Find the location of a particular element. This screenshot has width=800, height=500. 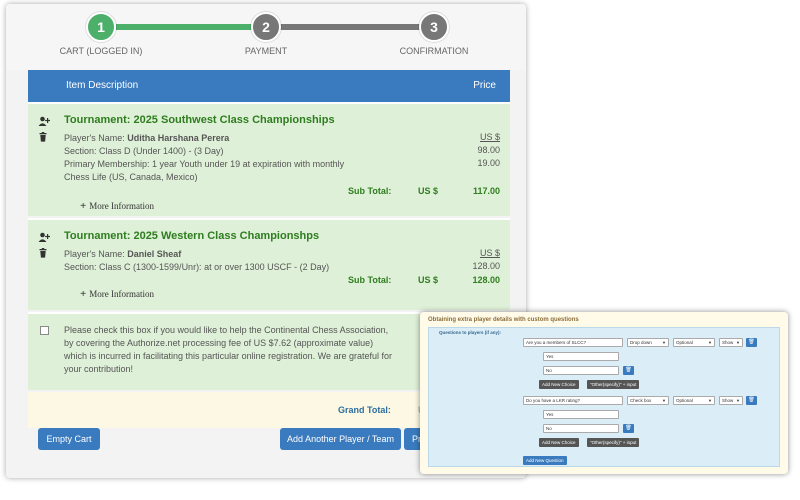

question-1-delete-button: 🗑 is located at coordinates (751, 342).